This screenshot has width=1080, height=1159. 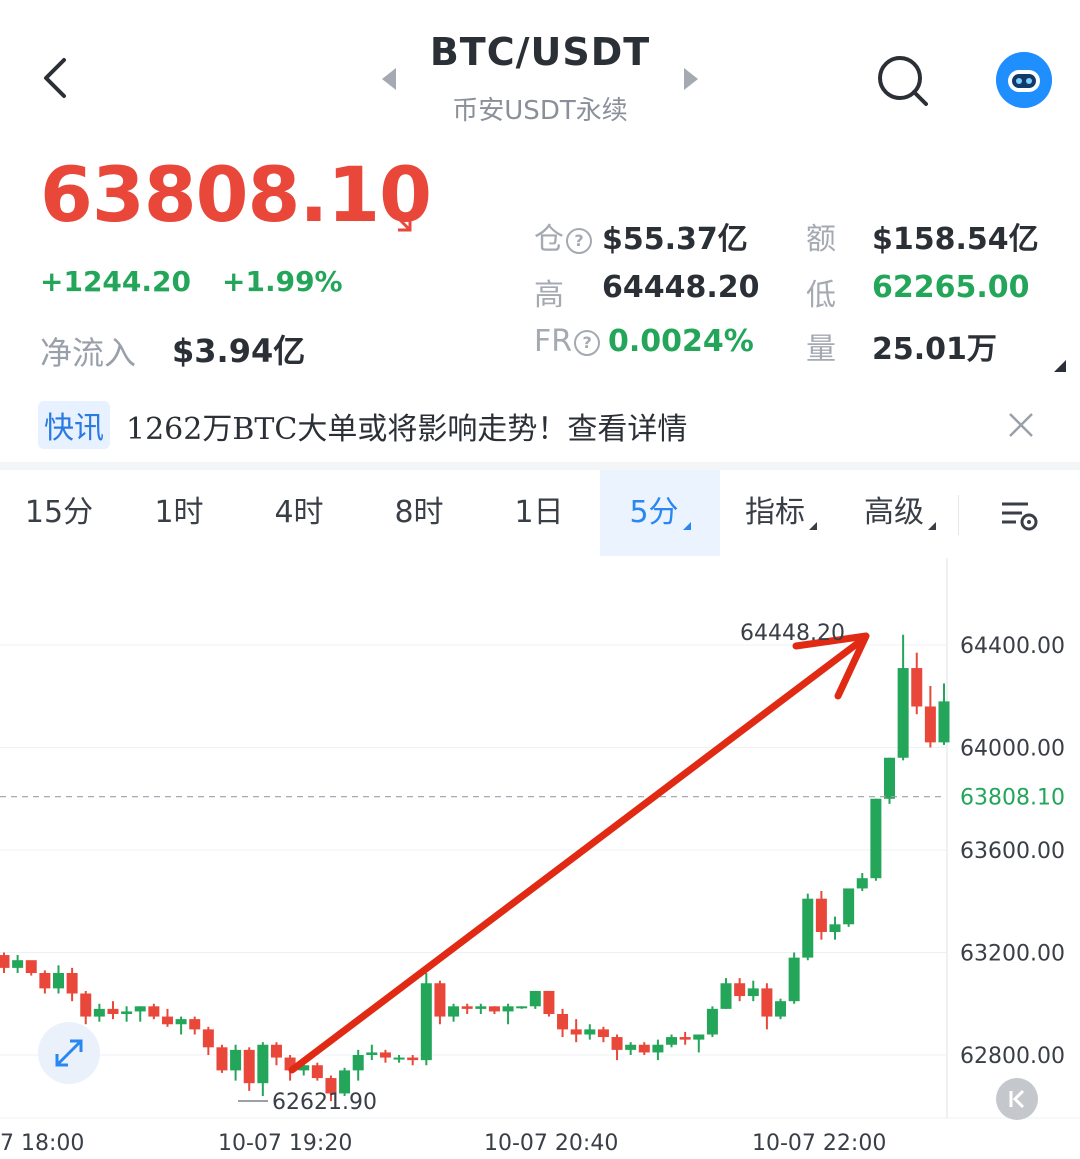 What do you see at coordinates (1060, 366) in the screenshot?
I see `expand-stats-icon` at bounding box center [1060, 366].